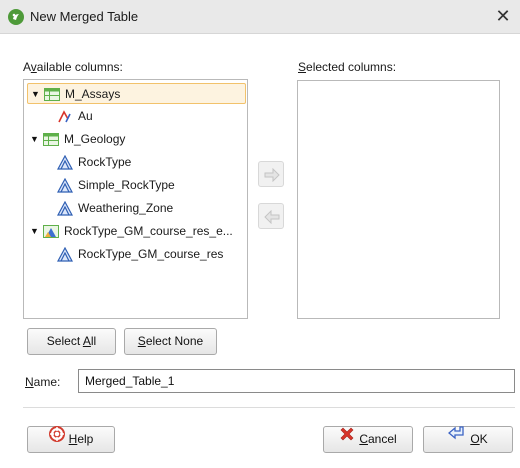  I want to click on tree-item-simple-rocktype: Simple_RockType, so click(136, 185).